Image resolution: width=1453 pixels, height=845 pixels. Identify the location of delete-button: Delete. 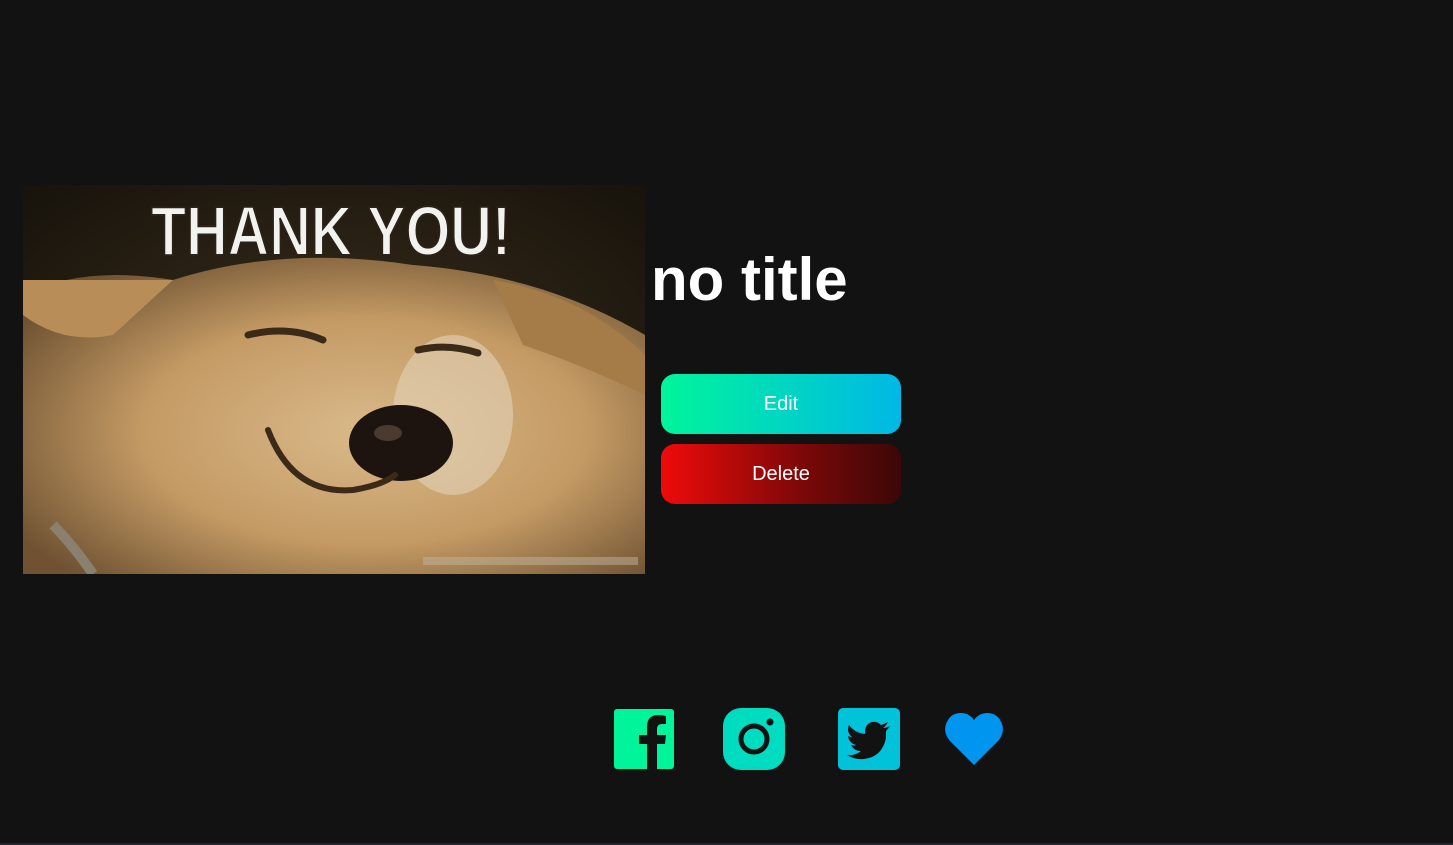
(781, 474).